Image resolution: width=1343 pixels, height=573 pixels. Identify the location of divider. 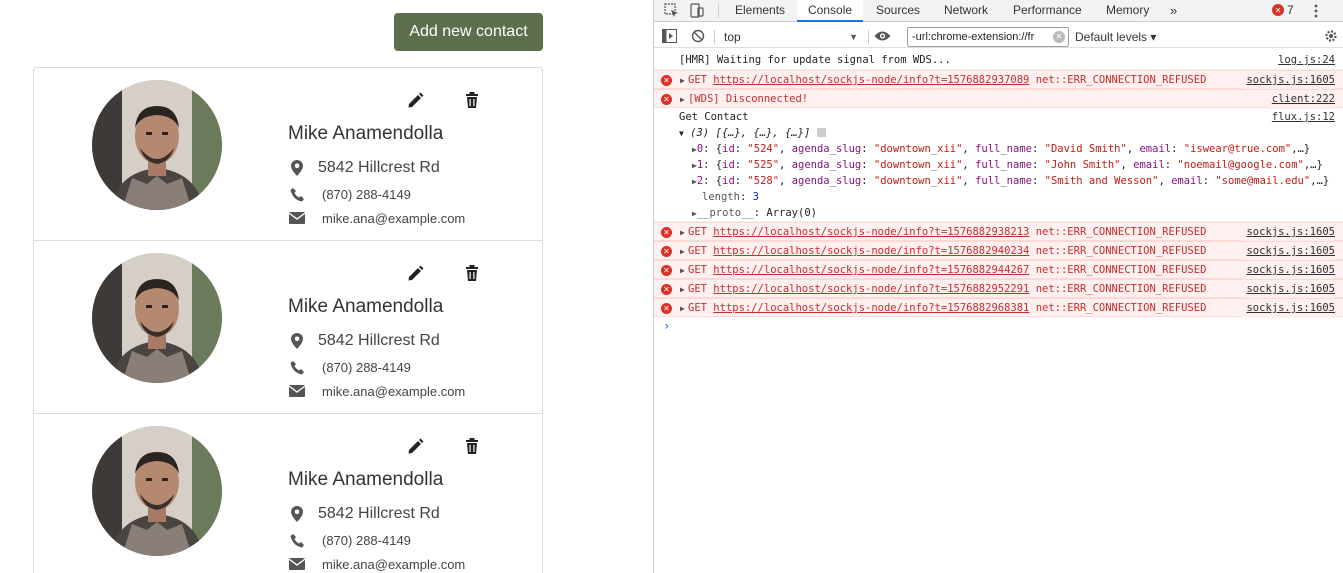
(868, 37).